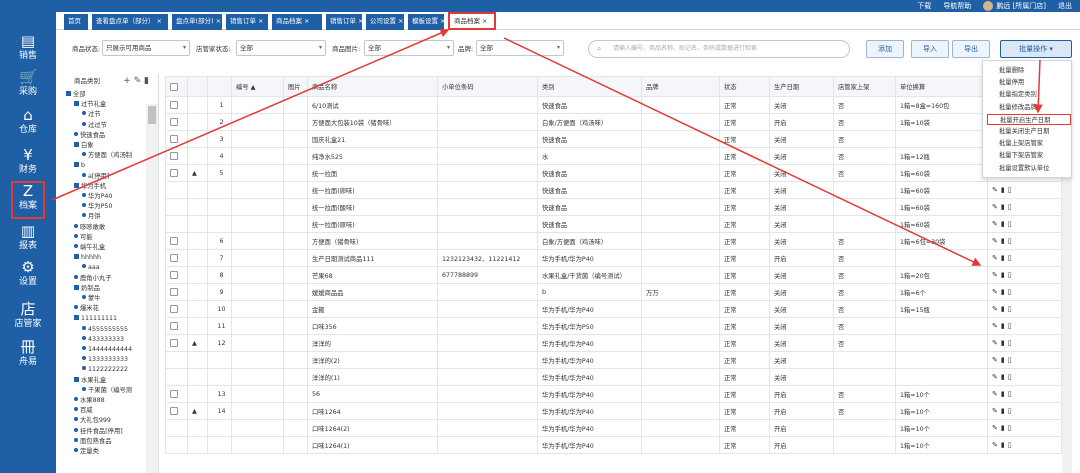  Describe the element at coordinates (613, 360) in the screenshot. I see `table-row: 洋洋的(2) 华为手机/华为P40 正常 关闭 ✎▮▯` at that location.